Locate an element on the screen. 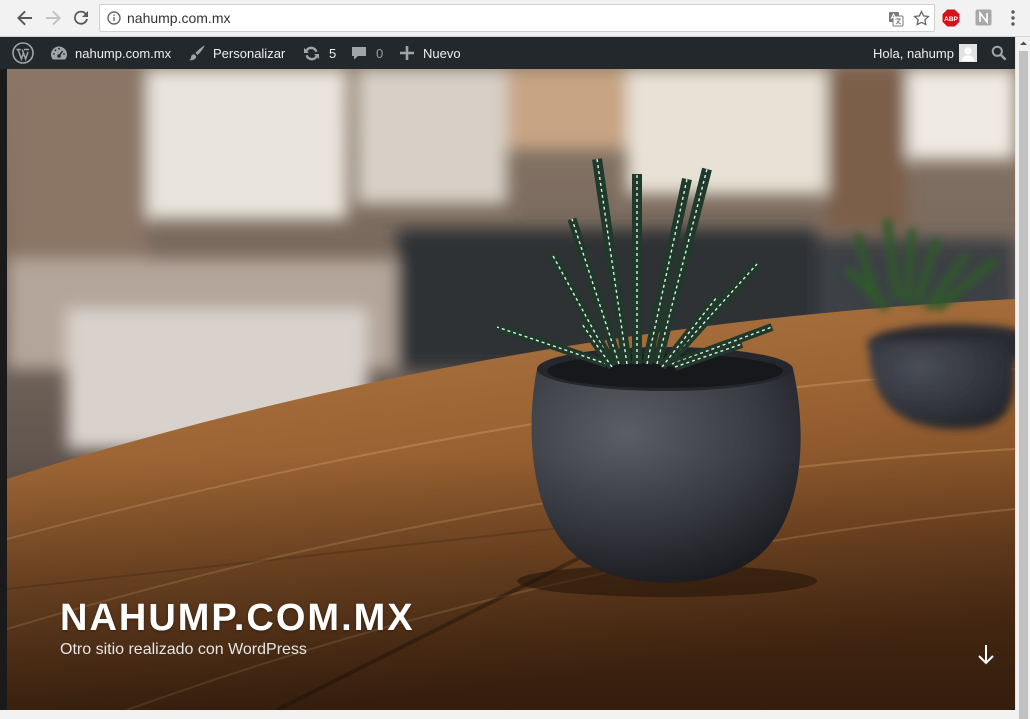  new-label: Nuevo is located at coordinates (442, 53).